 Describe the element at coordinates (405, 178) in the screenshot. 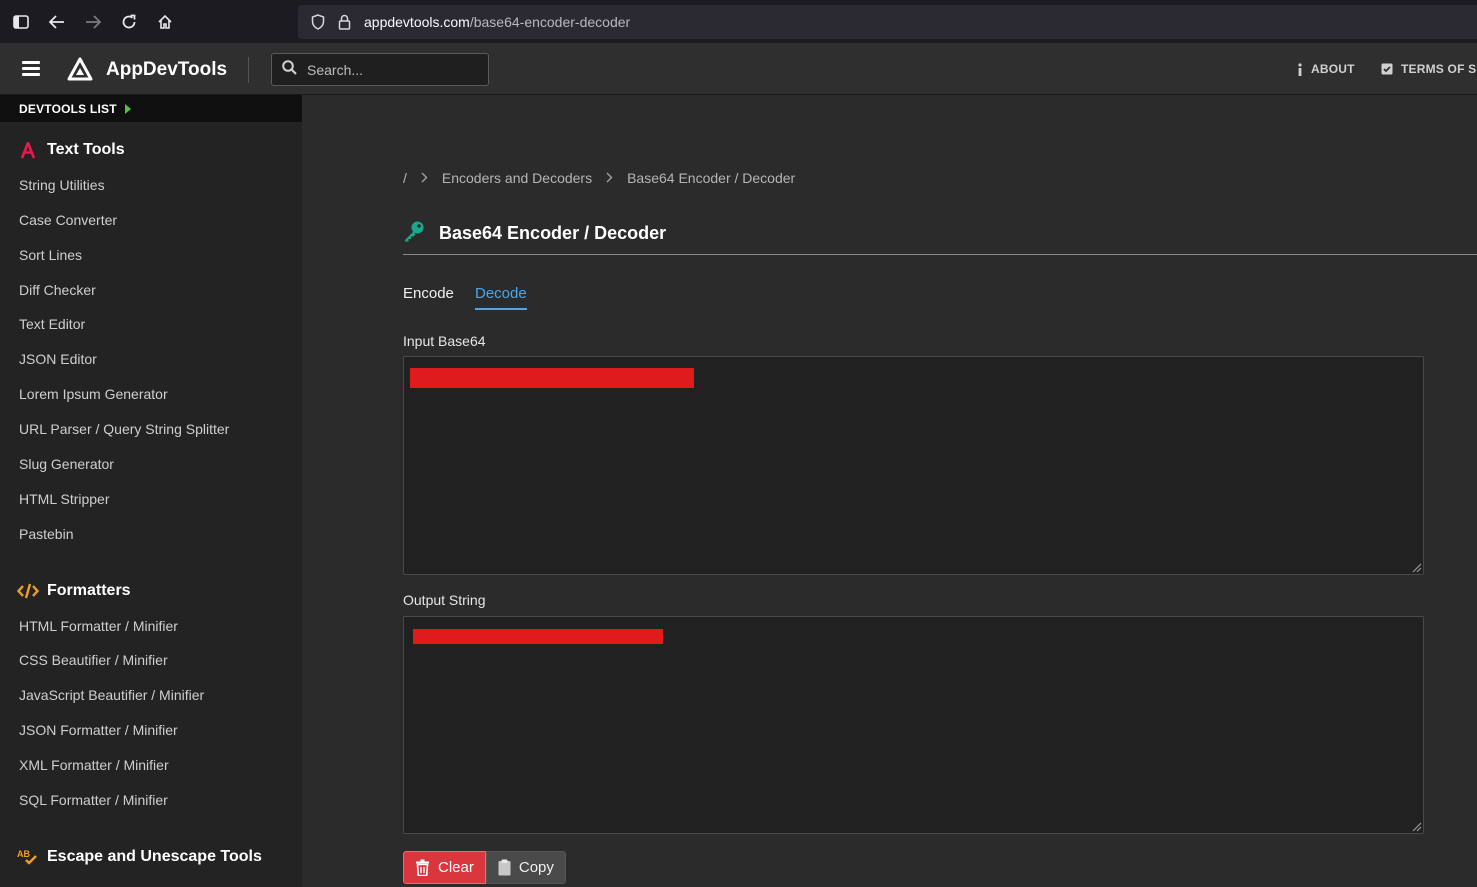

I see `breadcrumb-home: /` at that location.